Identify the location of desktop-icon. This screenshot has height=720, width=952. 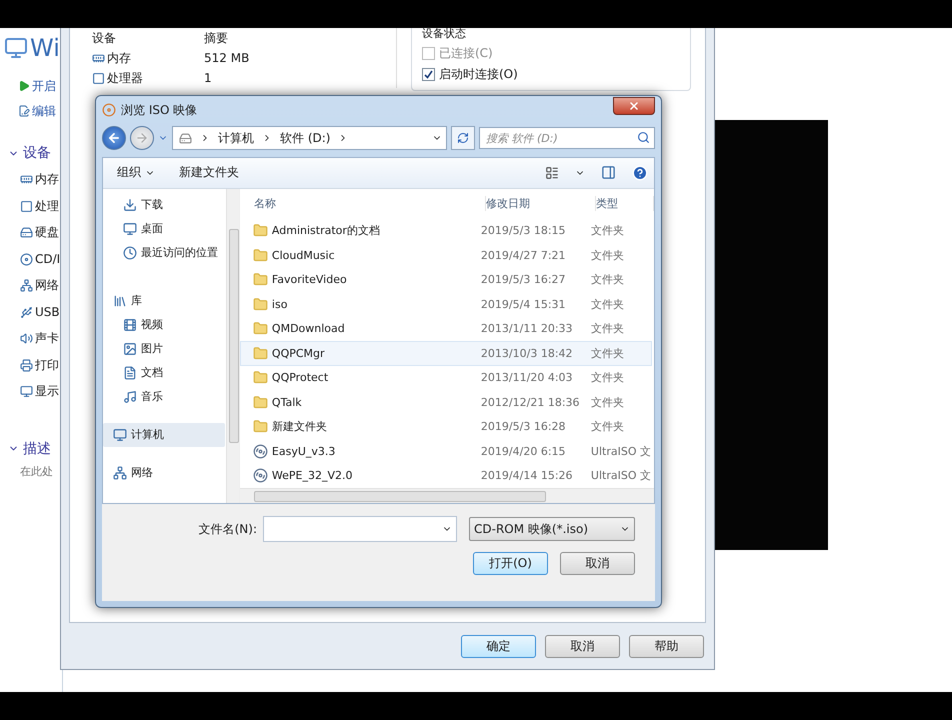
(130, 229).